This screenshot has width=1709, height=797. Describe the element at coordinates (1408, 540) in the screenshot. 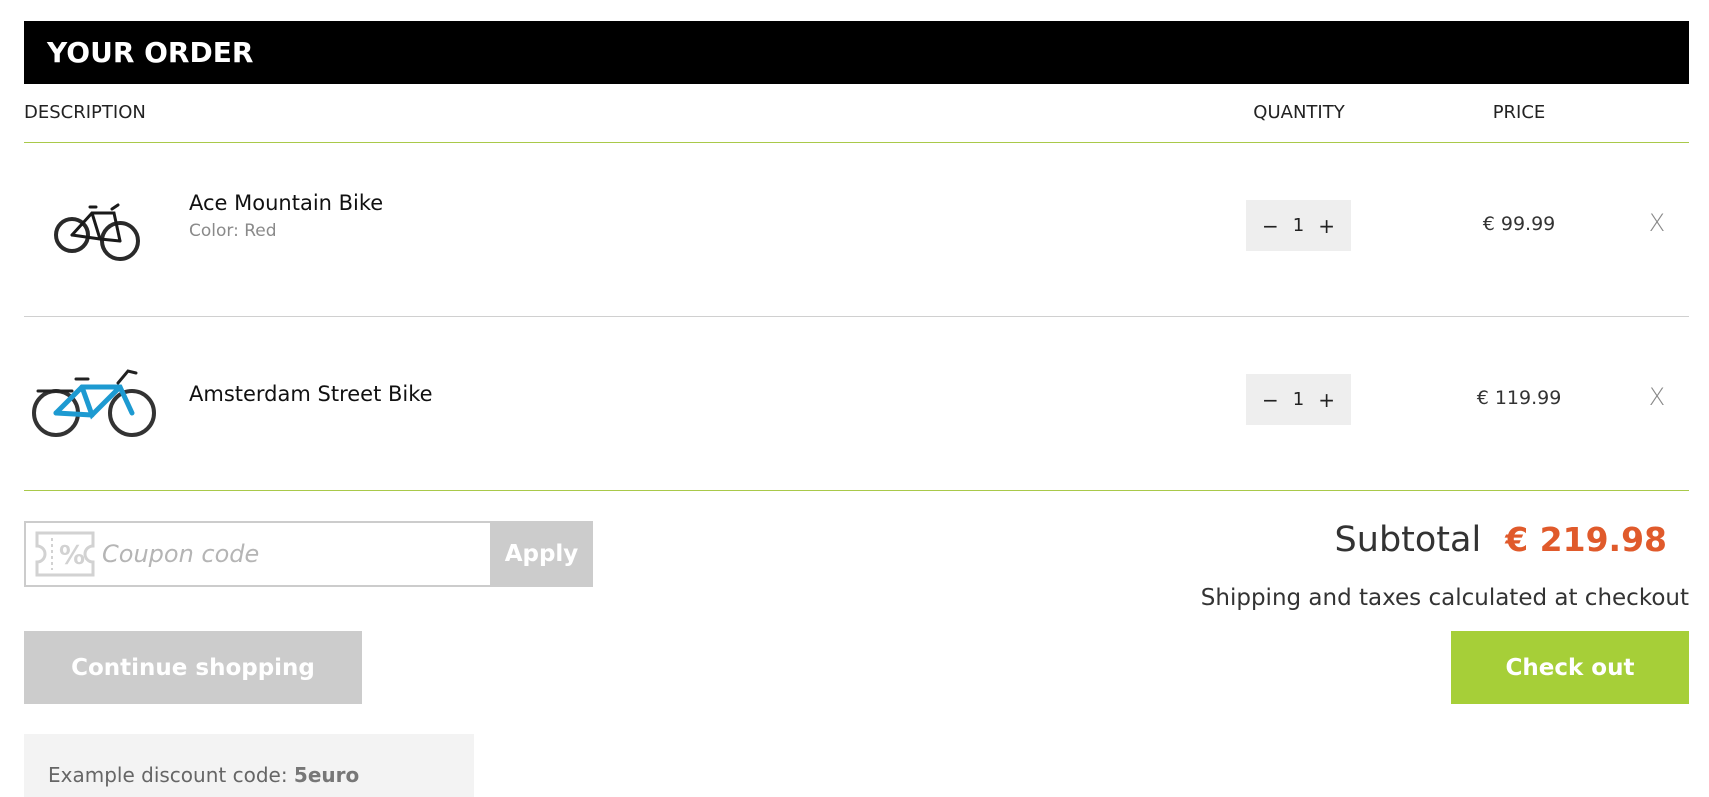

I see `subtotal-label: Subtotal` at that location.